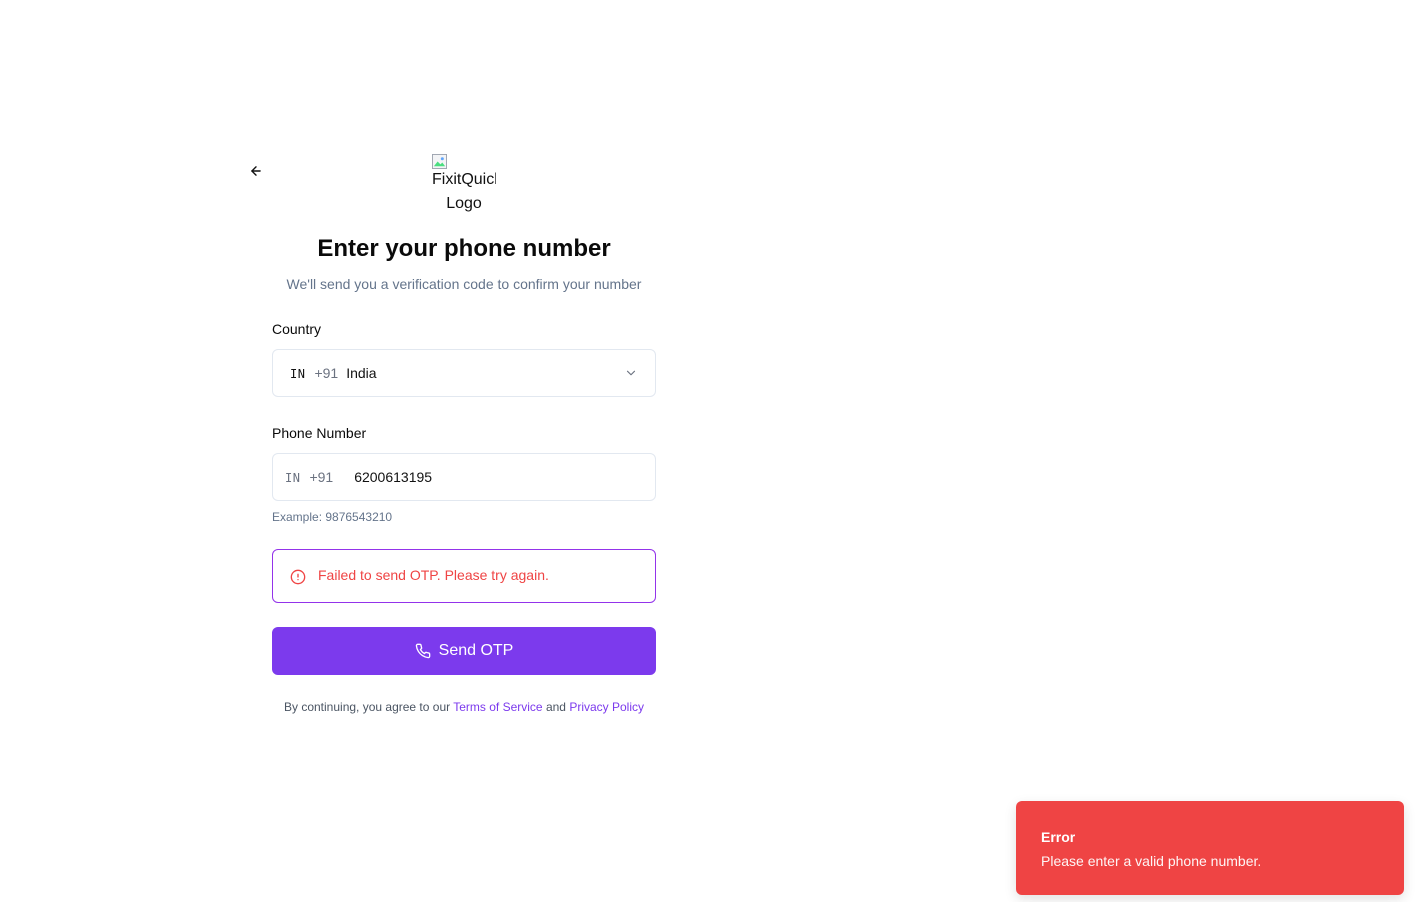 Image resolution: width=1417 pixels, height=902 pixels. What do you see at coordinates (298, 576) in the screenshot?
I see `alert-circle-icon` at bounding box center [298, 576].